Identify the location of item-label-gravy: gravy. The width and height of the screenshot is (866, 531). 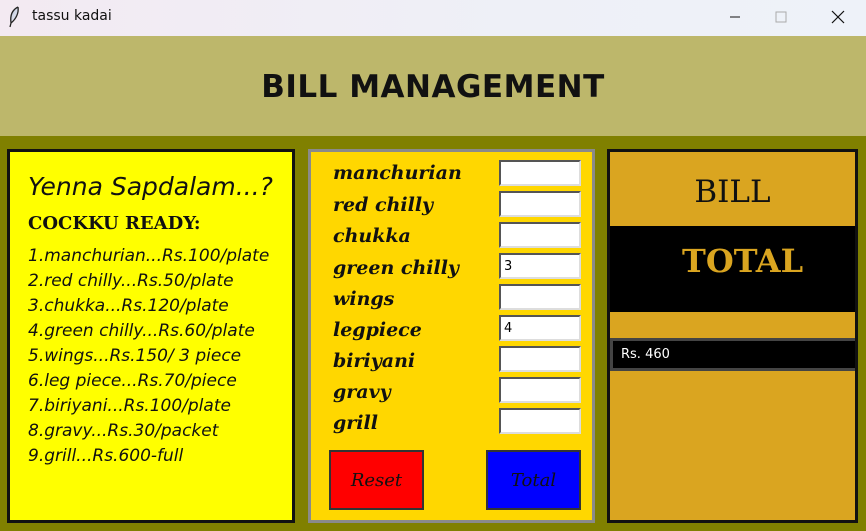
(362, 392).